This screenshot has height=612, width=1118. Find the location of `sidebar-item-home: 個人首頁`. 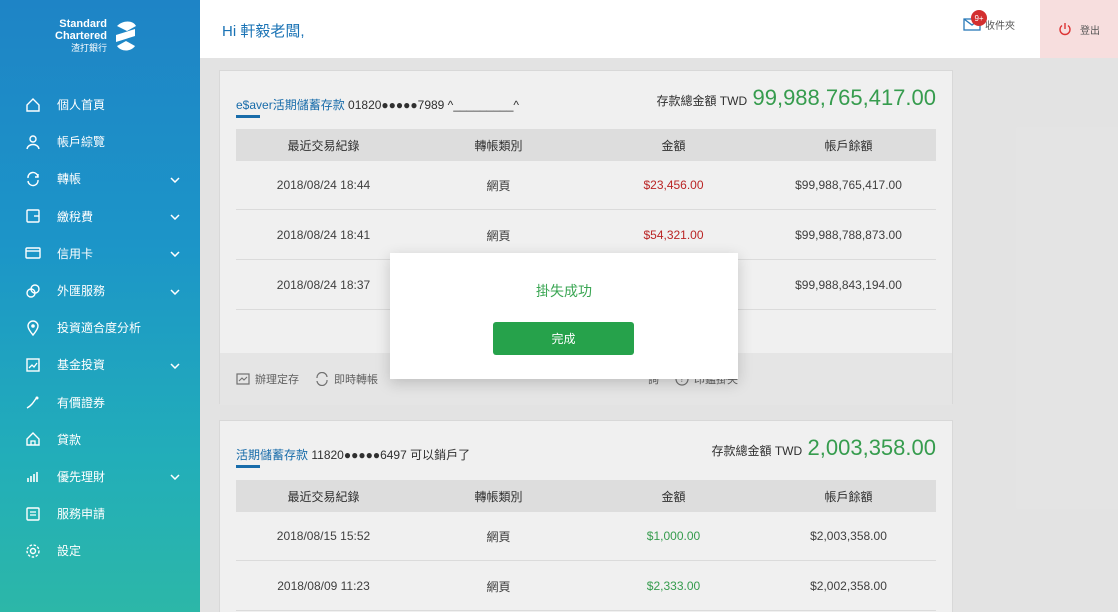

sidebar-item-home: 個人首頁 is located at coordinates (100, 104).